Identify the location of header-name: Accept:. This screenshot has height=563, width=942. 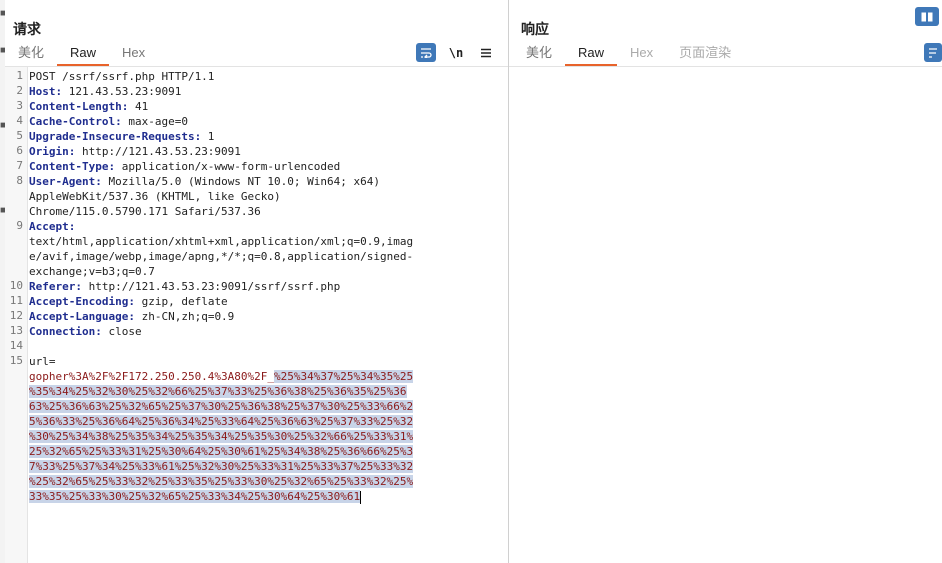
(52, 226).